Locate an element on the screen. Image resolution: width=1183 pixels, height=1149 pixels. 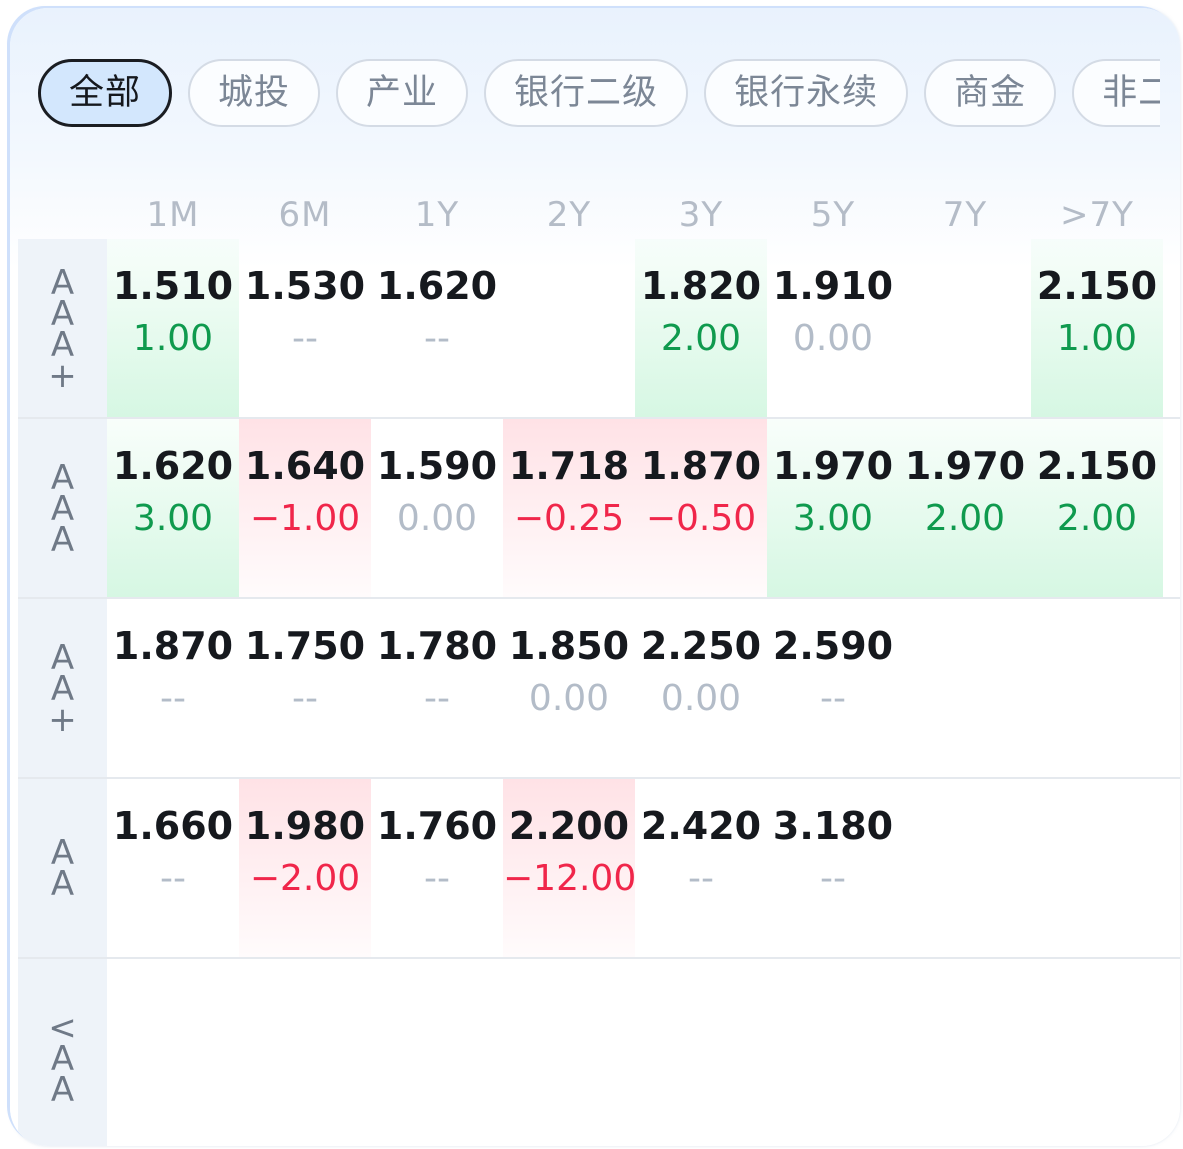
yield-cell: 1.870 -- is located at coordinates (173, 688).